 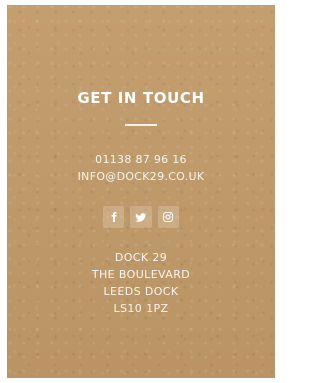 I want to click on instagram-button, so click(x=168, y=217).